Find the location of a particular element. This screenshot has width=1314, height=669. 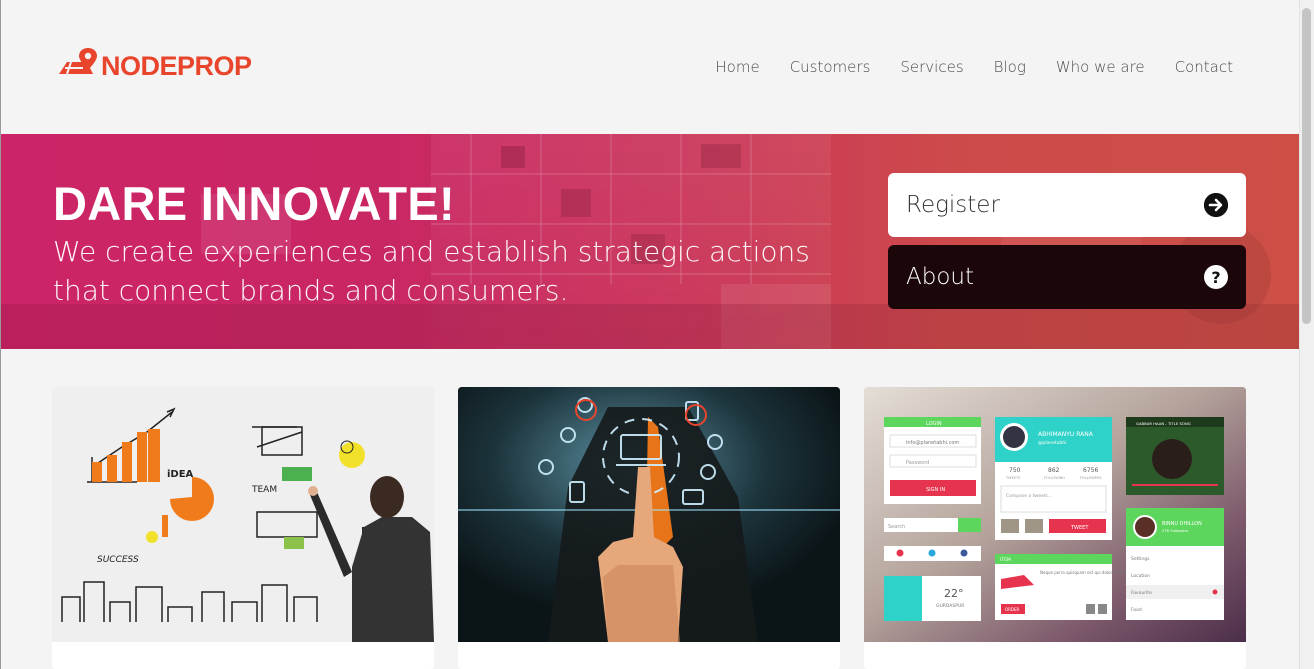

card-business-strategy: iDEA TEAM SUCCESS is located at coordinates (243, 528).